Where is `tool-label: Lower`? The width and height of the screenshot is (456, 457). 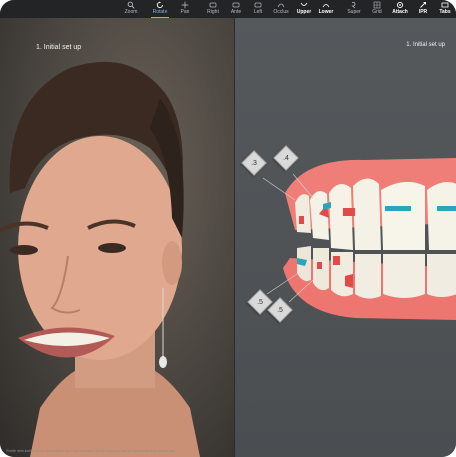
tool-label: Lower is located at coordinates (326, 12).